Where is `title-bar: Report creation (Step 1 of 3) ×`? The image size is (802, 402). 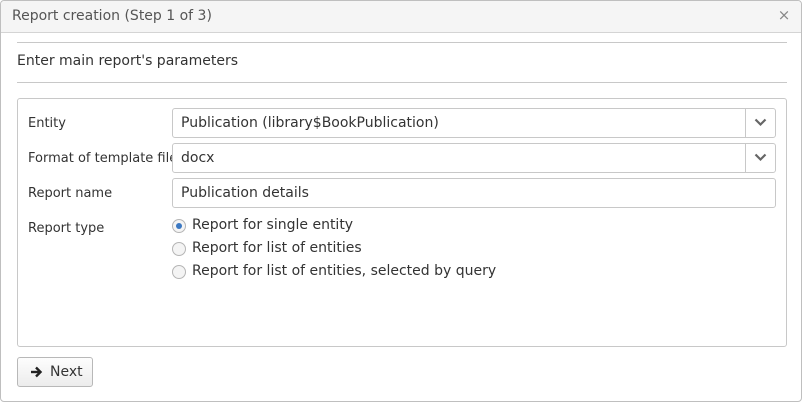
title-bar: Report creation (Step 1 of 3) × is located at coordinates (401, 17).